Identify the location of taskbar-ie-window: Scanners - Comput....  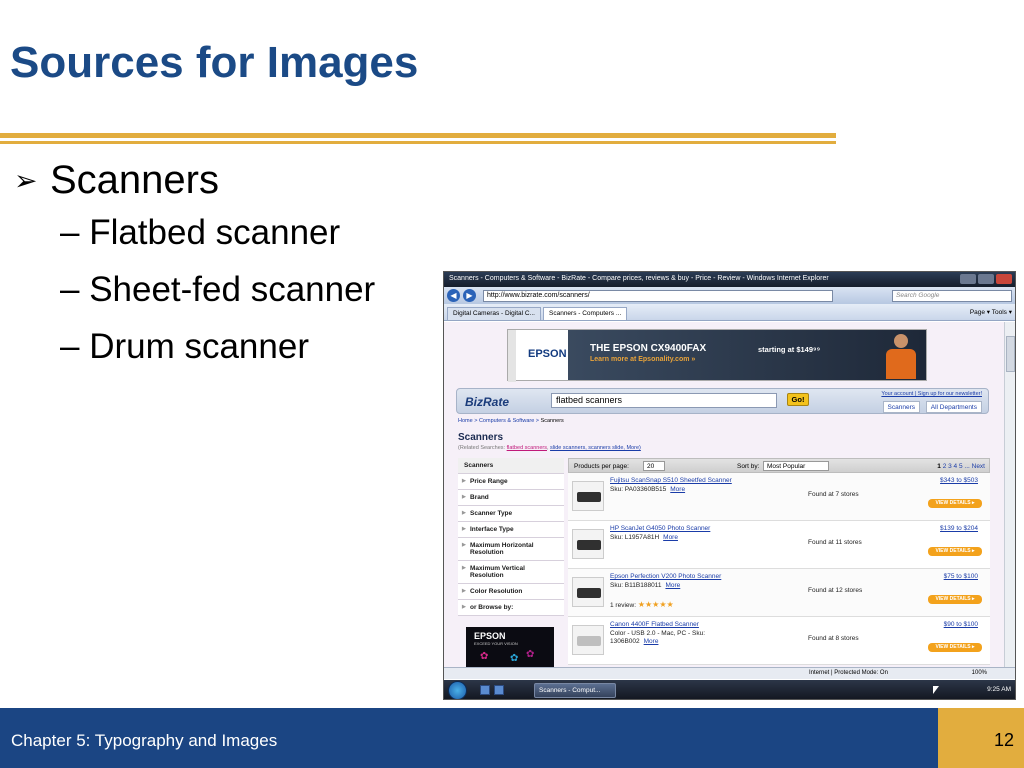
(575, 690).